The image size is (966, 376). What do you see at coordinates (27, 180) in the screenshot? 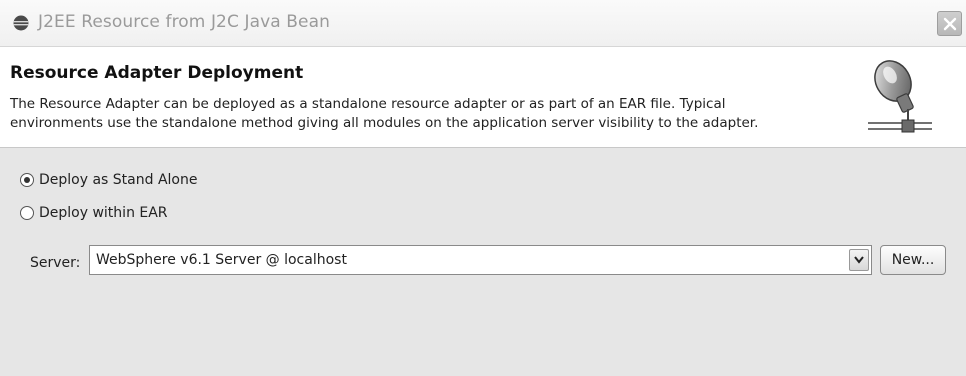
I see `radio-button-checked` at bounding box center [27, 180].